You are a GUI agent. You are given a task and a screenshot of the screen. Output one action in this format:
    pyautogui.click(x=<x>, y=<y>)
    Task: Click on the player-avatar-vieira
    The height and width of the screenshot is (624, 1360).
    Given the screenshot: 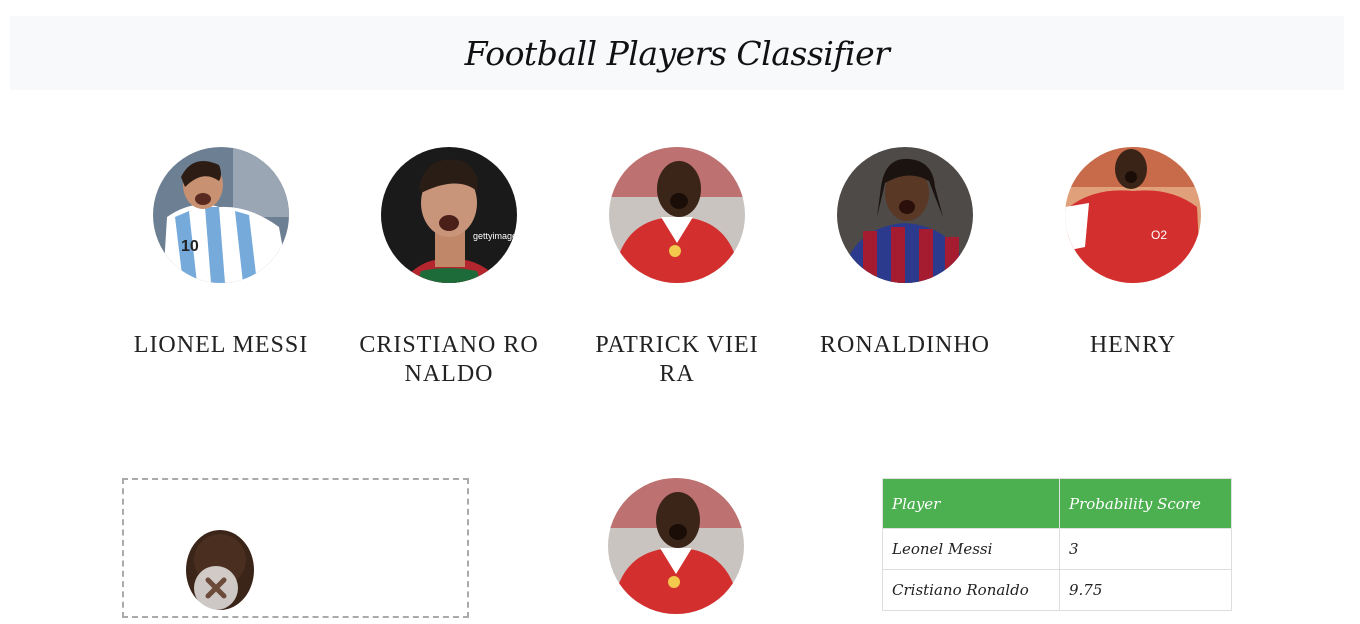 What is the action you would take?
    pyautogui.click(x=677, y=215)
    